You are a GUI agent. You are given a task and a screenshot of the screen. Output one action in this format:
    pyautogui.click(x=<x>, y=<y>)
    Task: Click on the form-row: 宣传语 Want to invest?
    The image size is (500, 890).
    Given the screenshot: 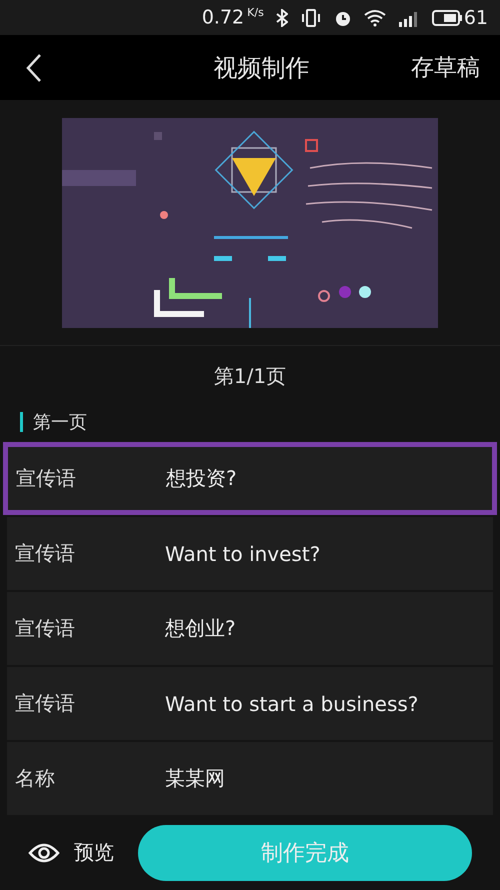 What is the action you would take?
    pyautogui.click(x=250, y=553)
    